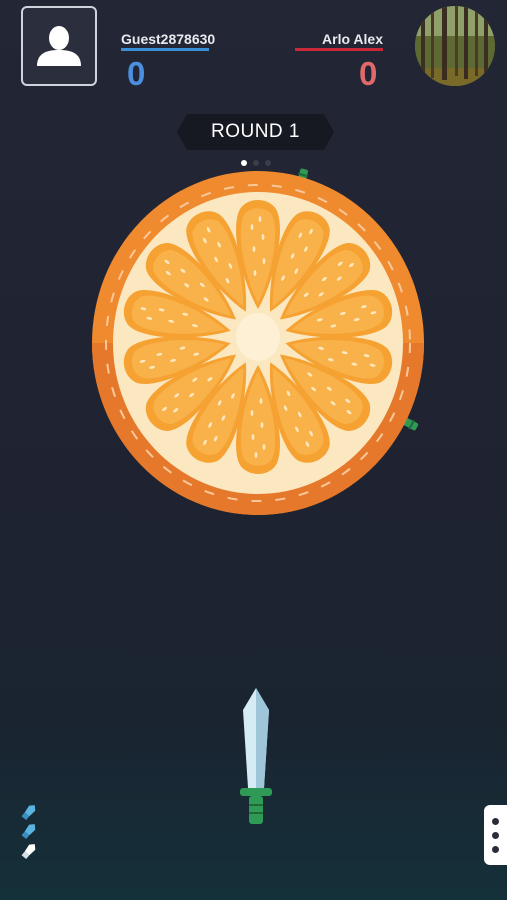 The image size is (507, 900). I want to click on stage-dot-current, so click(244, 163).